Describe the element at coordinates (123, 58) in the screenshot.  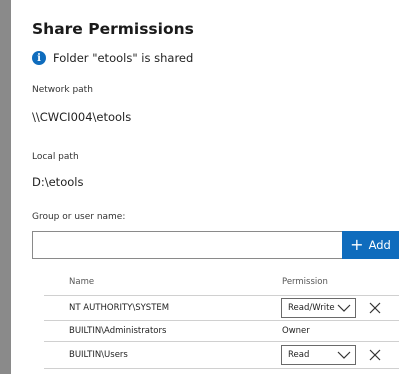
I see `share-status-text: Folder "etools" is shared` at that location.